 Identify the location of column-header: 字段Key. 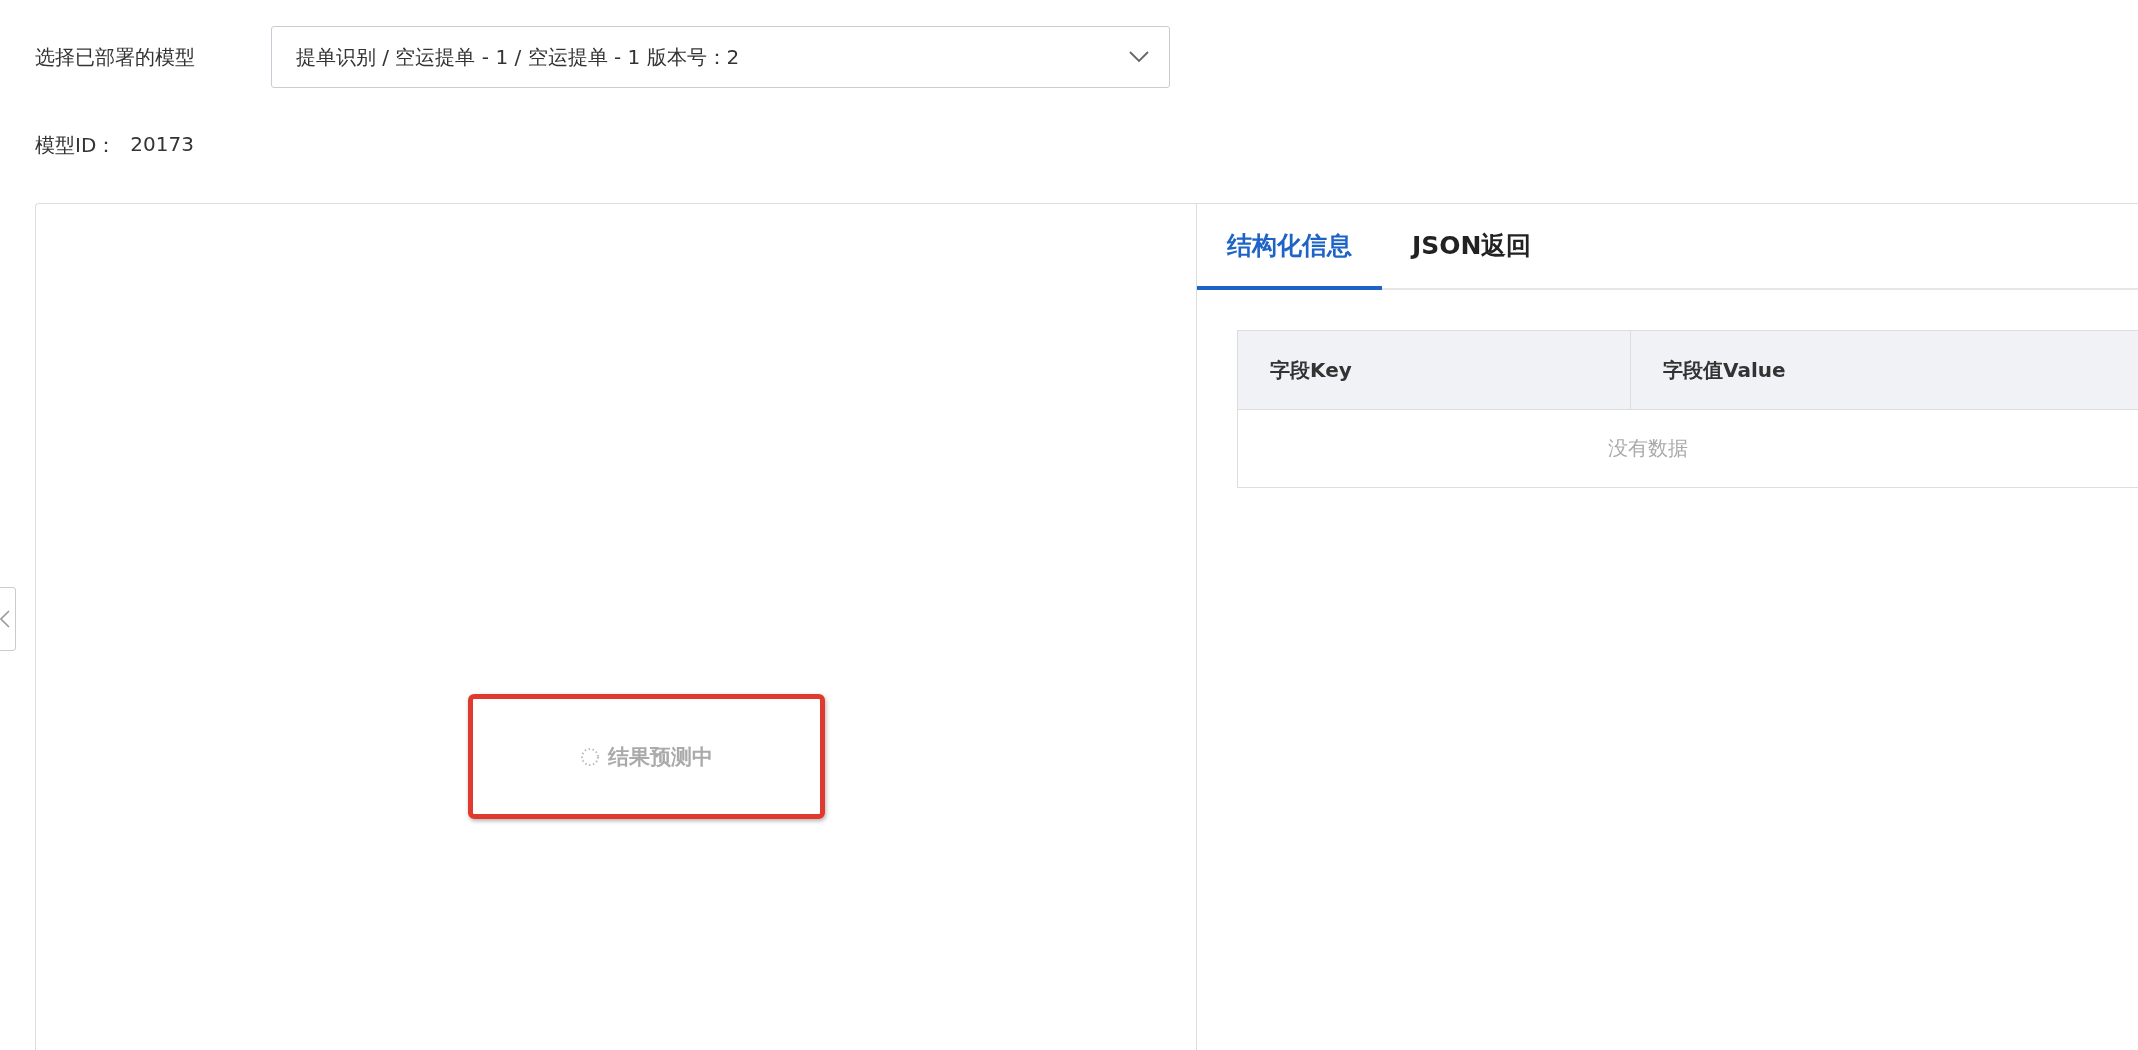
(1434, 370).